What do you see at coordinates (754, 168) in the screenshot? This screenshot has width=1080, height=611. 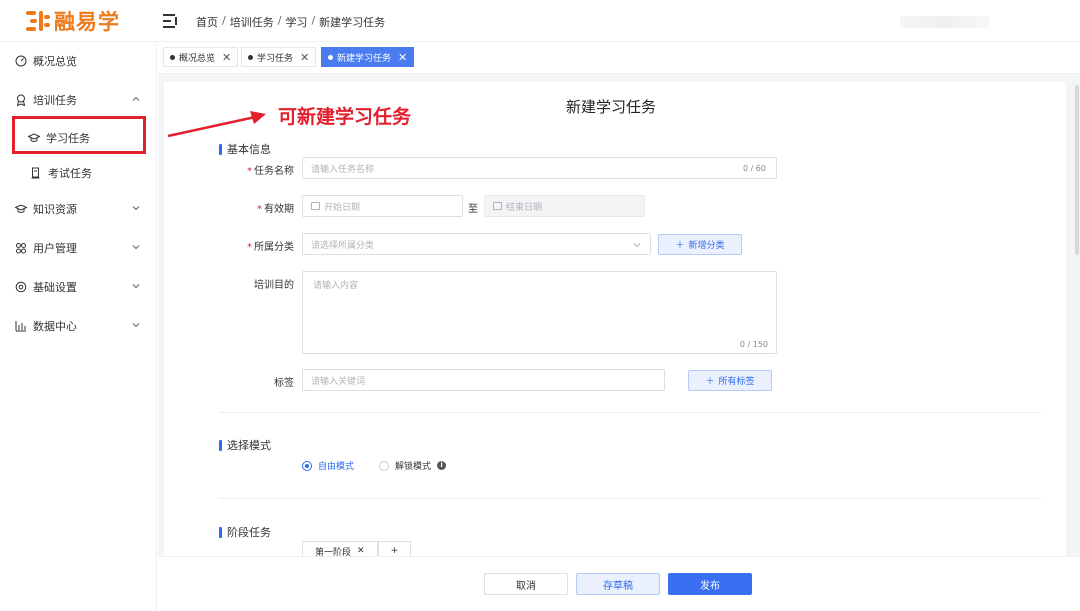 I see `task-name-counter: 0 / 60` at bounding box center [754, 168].